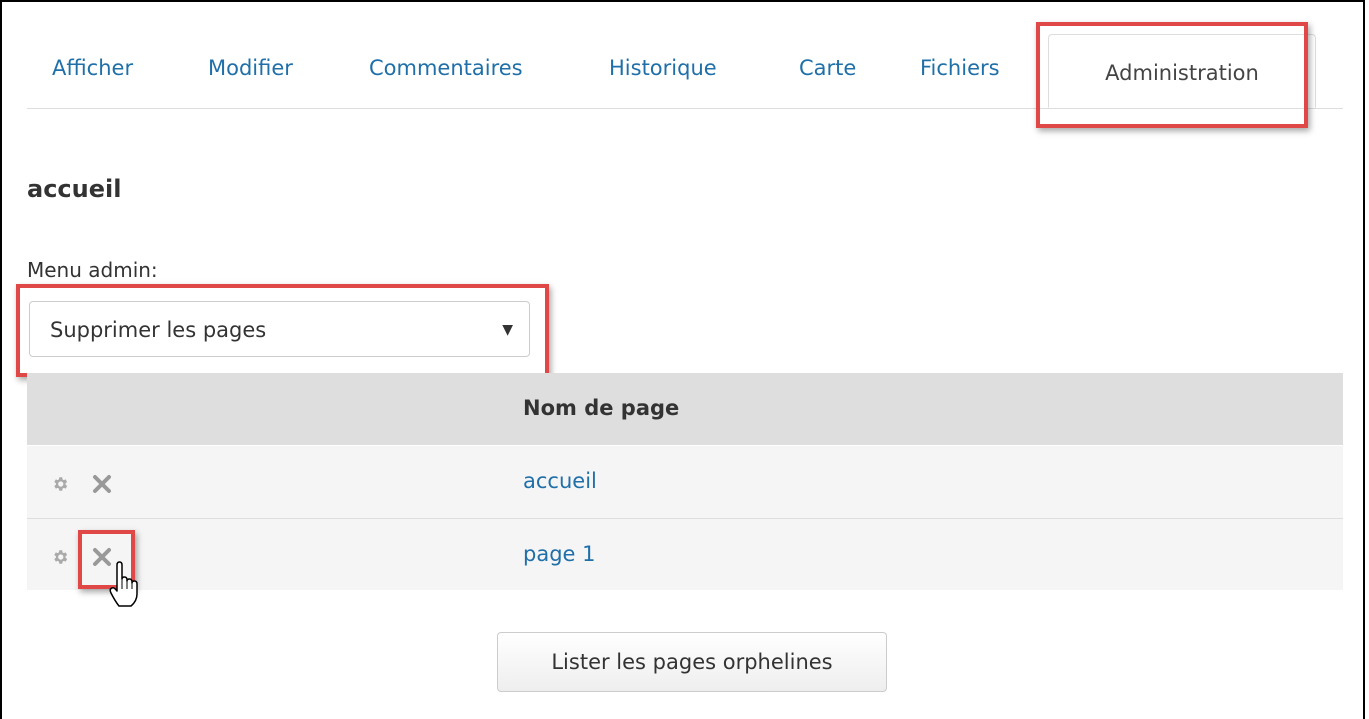 This screenshot has height=719, width=1369. What do you see at coordinates (507, 330) in the screenshot?
I see `caret-down-icon: ▼` at bounding box center [507, 330].